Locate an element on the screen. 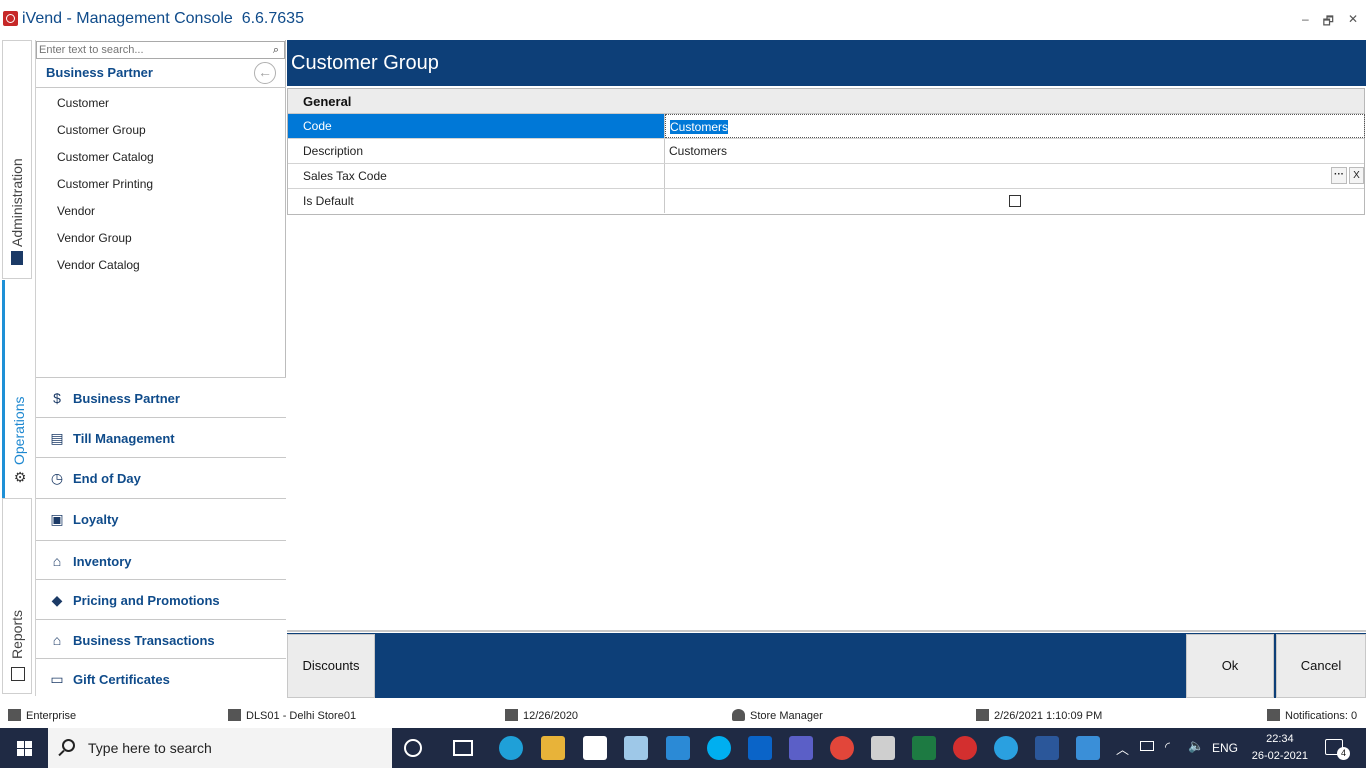 The image size is (1366, 781). nav-search: ⌕ is located at coordinates (160, 50).